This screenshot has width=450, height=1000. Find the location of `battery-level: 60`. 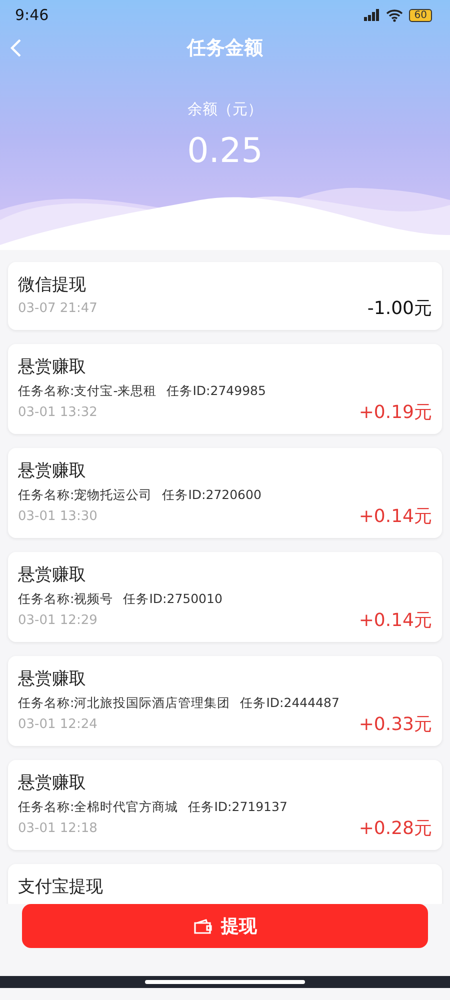

battery-level: 60 is located at coordinates (420, 15).